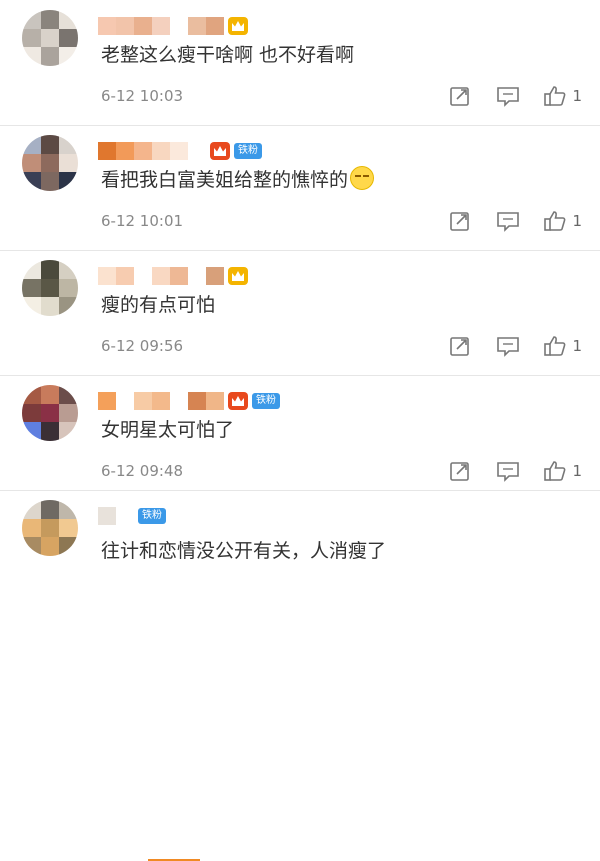 This screenshot has height=861, width=600. I want to click on comment-text: 瘦的有点可怕, so click(158, 305).